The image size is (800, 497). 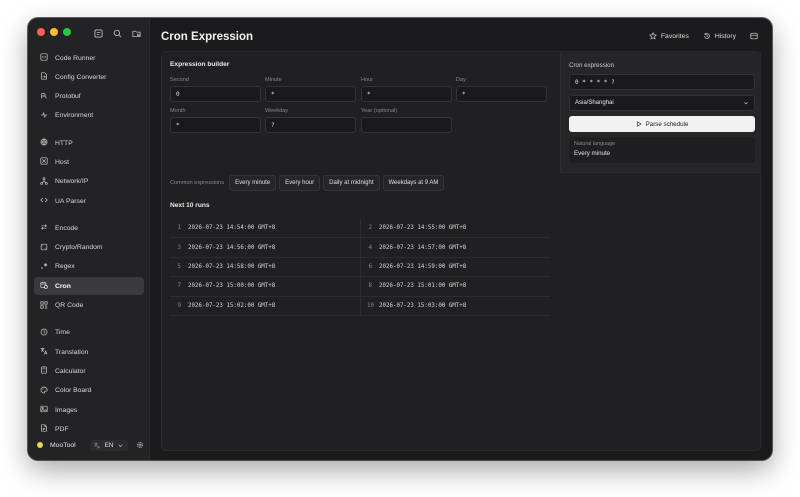 I want to click on run-cell: 10 2026-07-23 15:03:00 GMT+8, so click(x=455, y=305).